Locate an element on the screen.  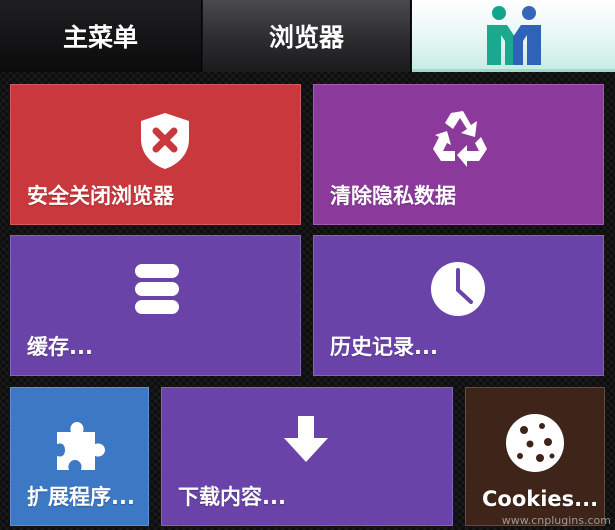
tab-browser: 浏览器 is located at coordinates (307, 36).